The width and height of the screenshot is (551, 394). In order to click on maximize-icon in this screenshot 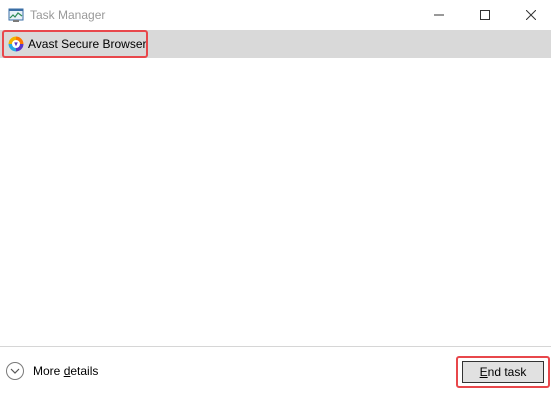, I will do `click(485, 15)`.